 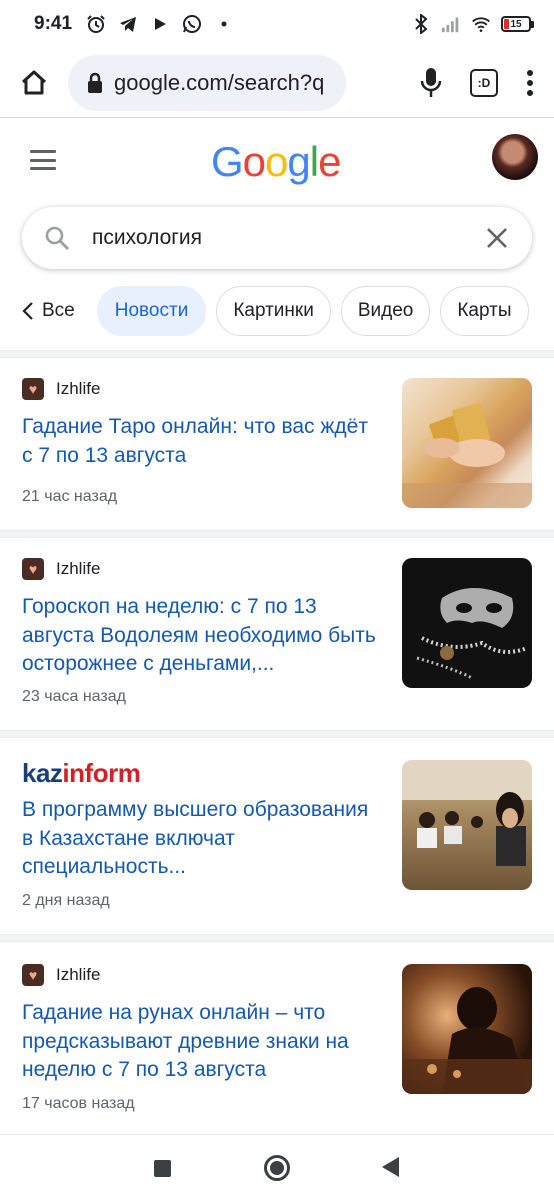 What do you see at coordinates (128, 24) in the screenshot?
I see `telegram-icon` at bounding box center [128, 24].